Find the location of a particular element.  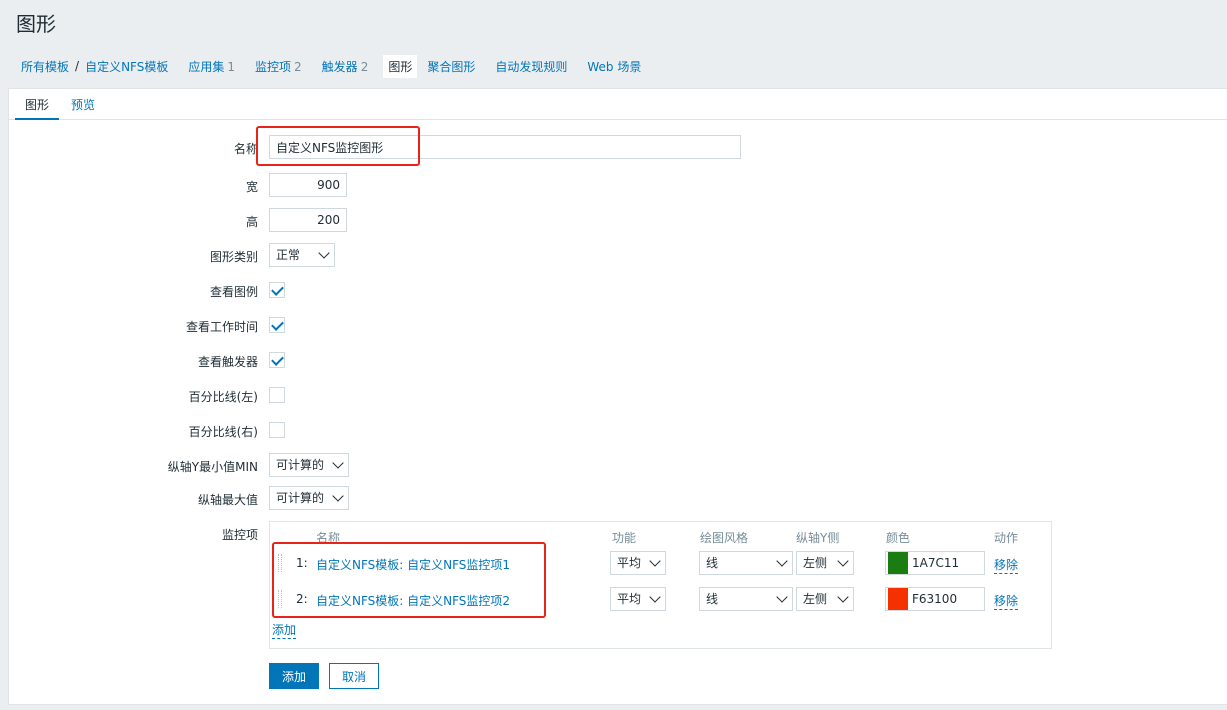

cancel-button: 取消 is located at coordinates (354, 676).